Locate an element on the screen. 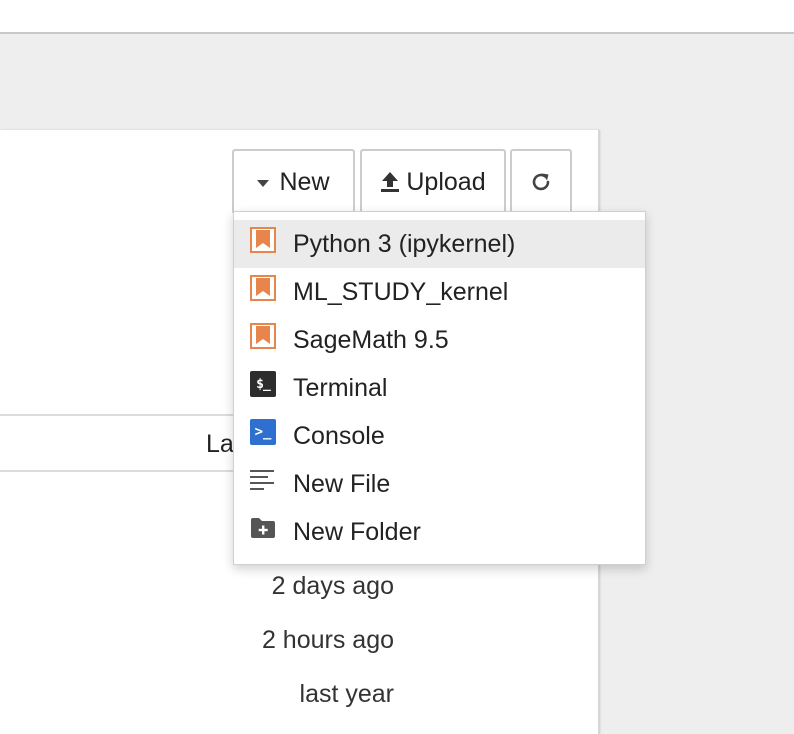  menu-item-python3: Python 3 (ipykernel) is located at coordinates (439, 244).